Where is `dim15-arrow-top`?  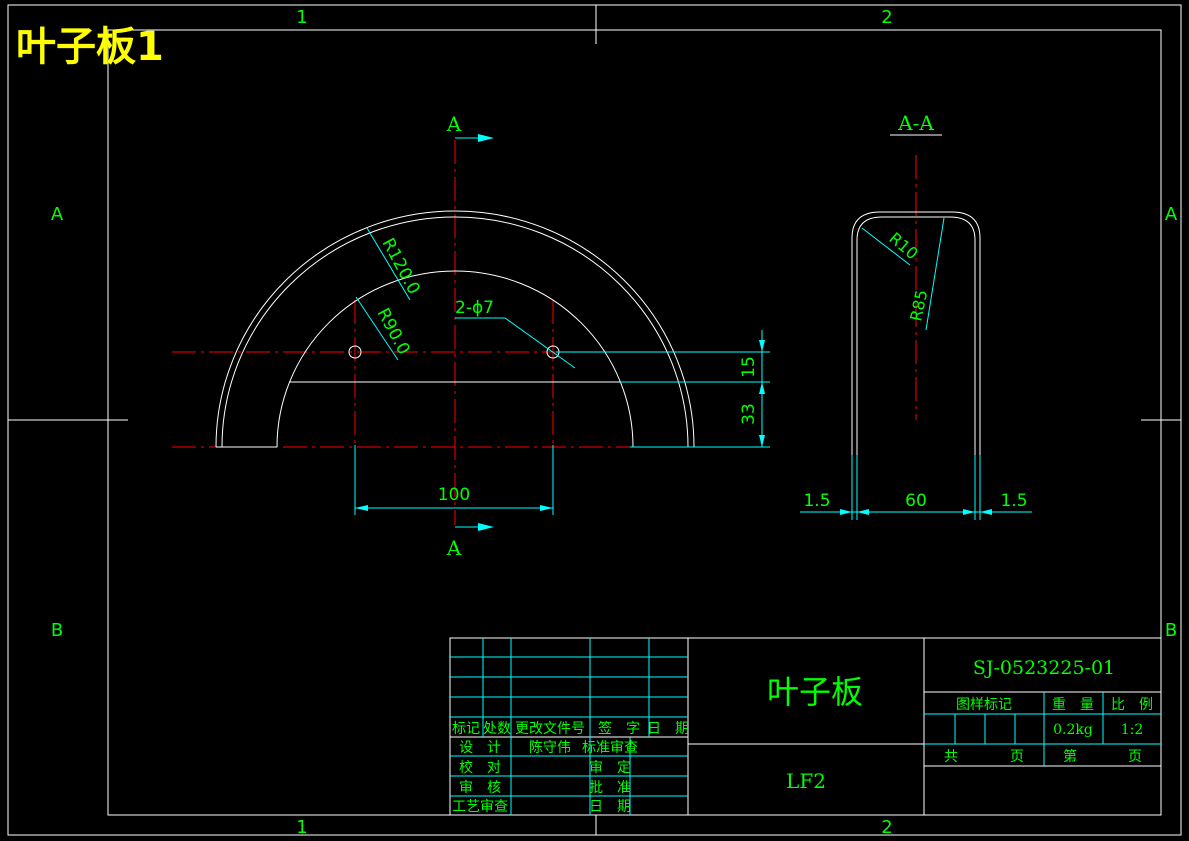 dim15-arrow-top is located at coordinates (762, 346).